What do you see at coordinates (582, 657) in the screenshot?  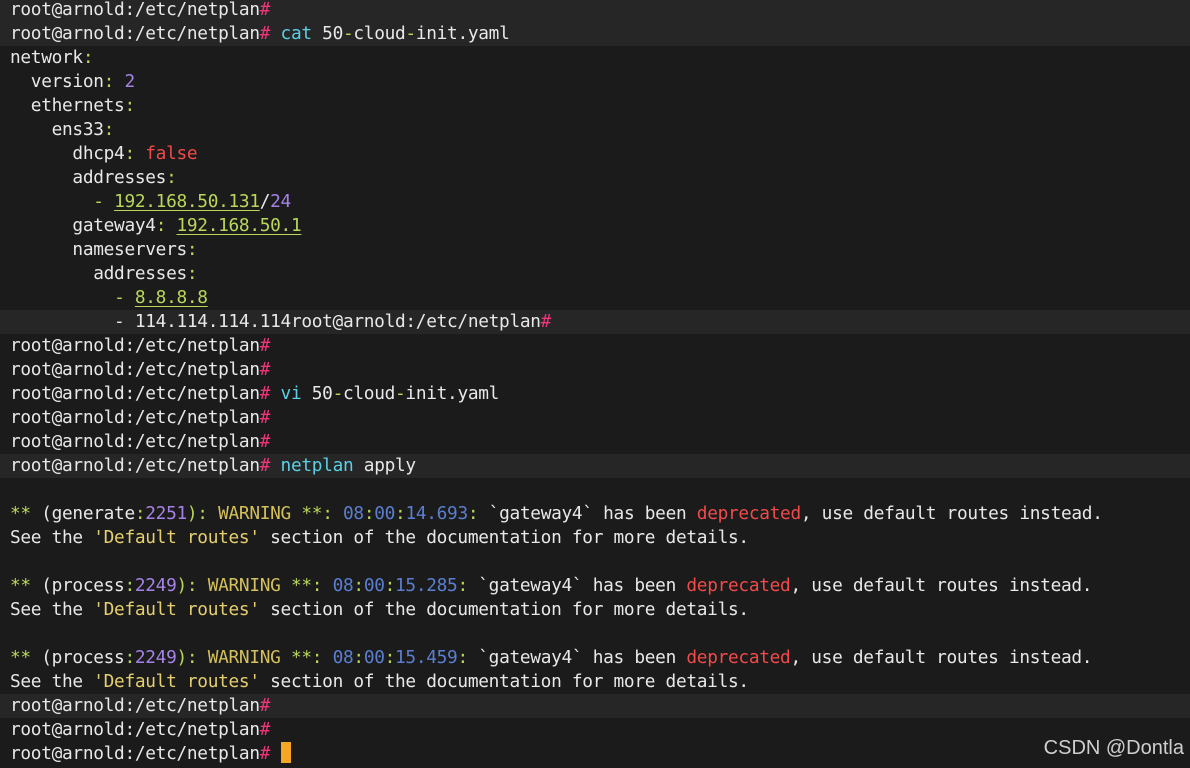 I see `terminal-text-segment: `gateway4` has been` at bounding box center [582, 657].